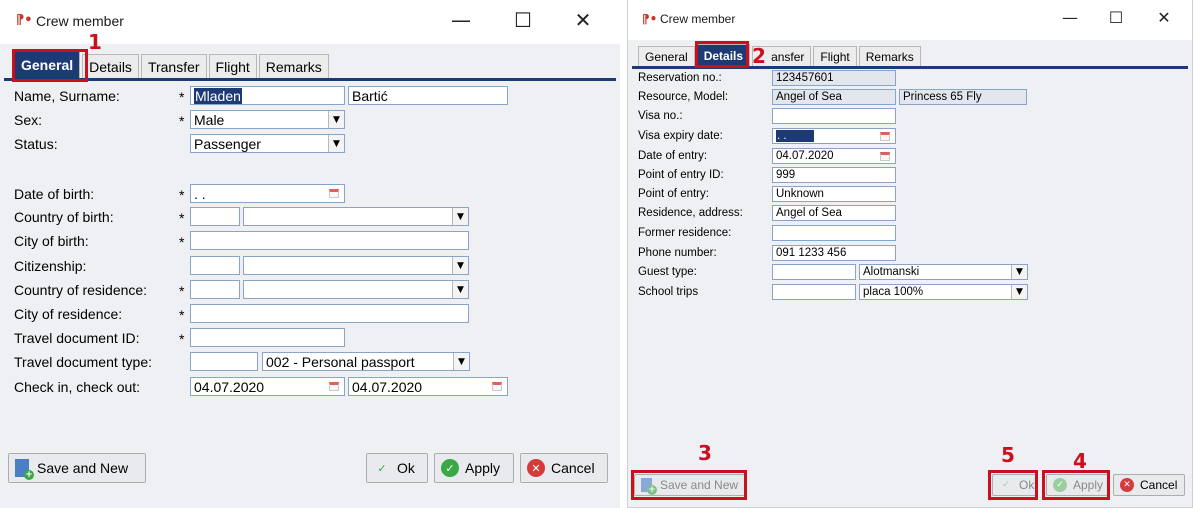 The image size is (1193, 508). Describe the element at coordinates (705, 453) in the screenshot. I see `step-marker-3: 3` at that location.